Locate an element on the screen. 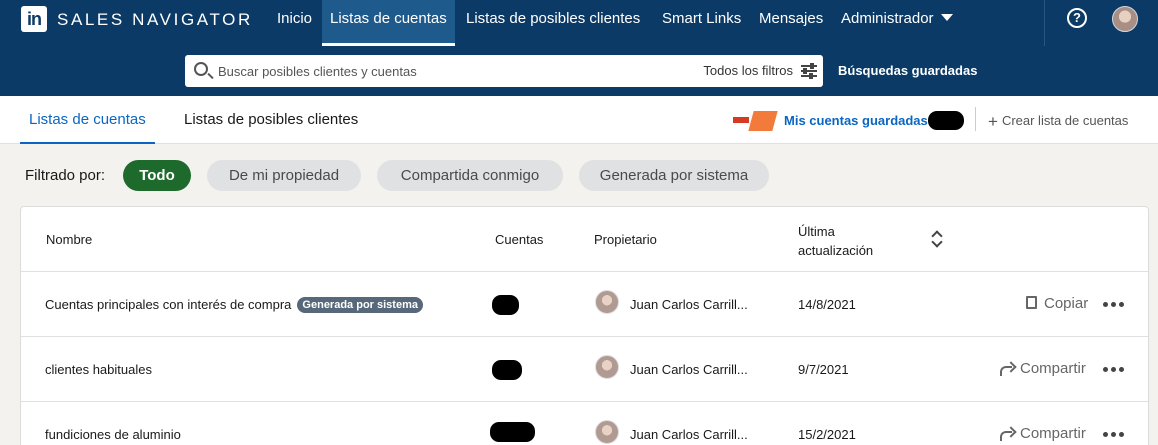  all-filters-label: Todos los filtros is located at coordinates (748, 70).